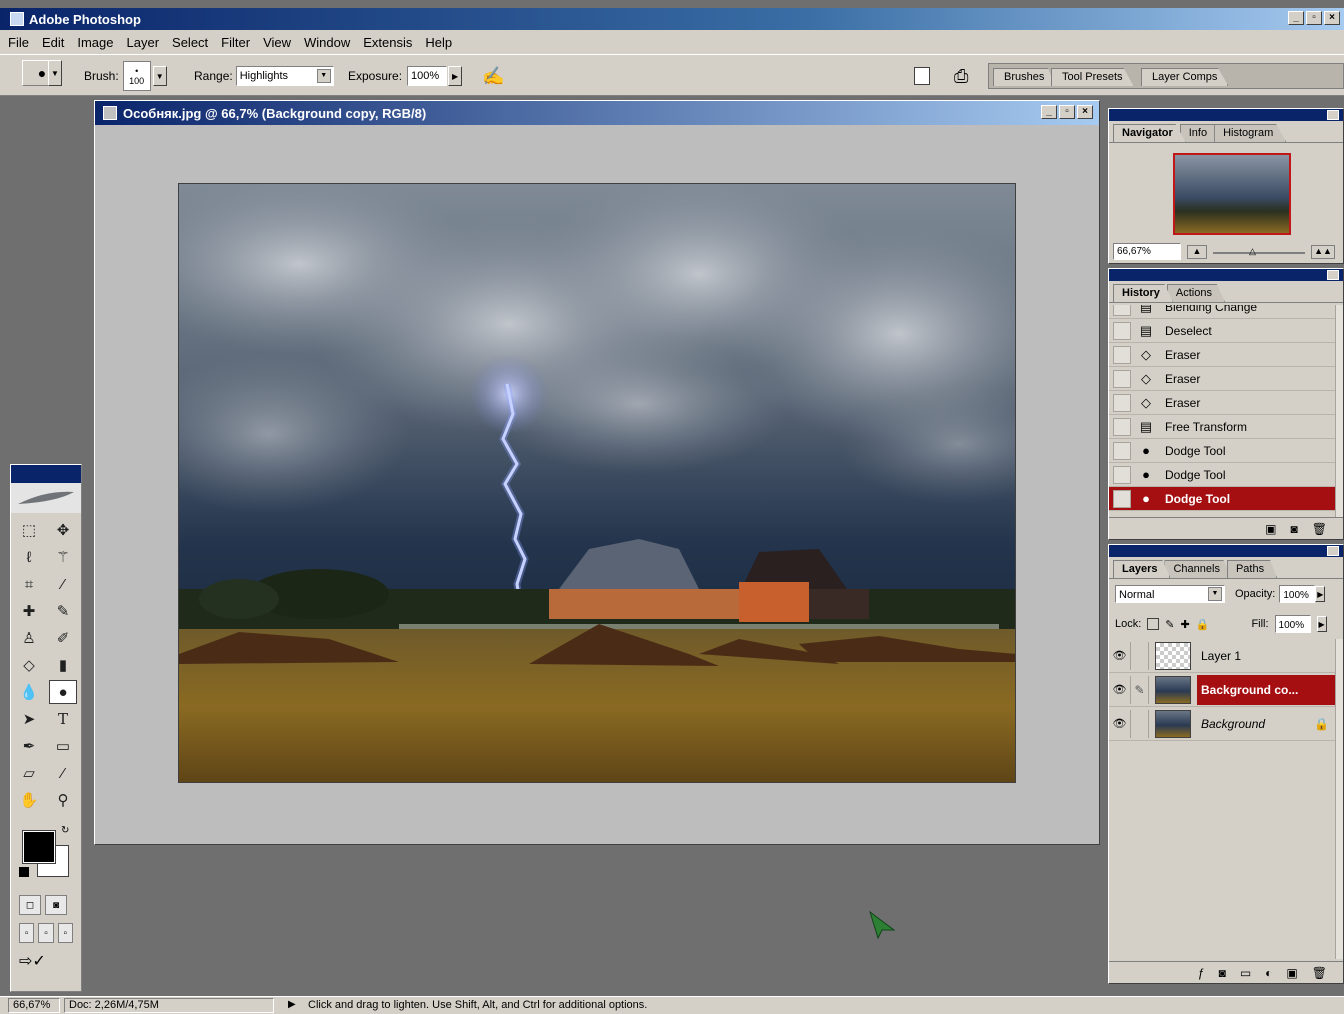 The width and height of the screenshot is (1344, 1014). What do you see at coordinates (1268, 973) in the screenshot?
I see `adjustment-layer-icon: ◐` at bounding box center [1268, 973].